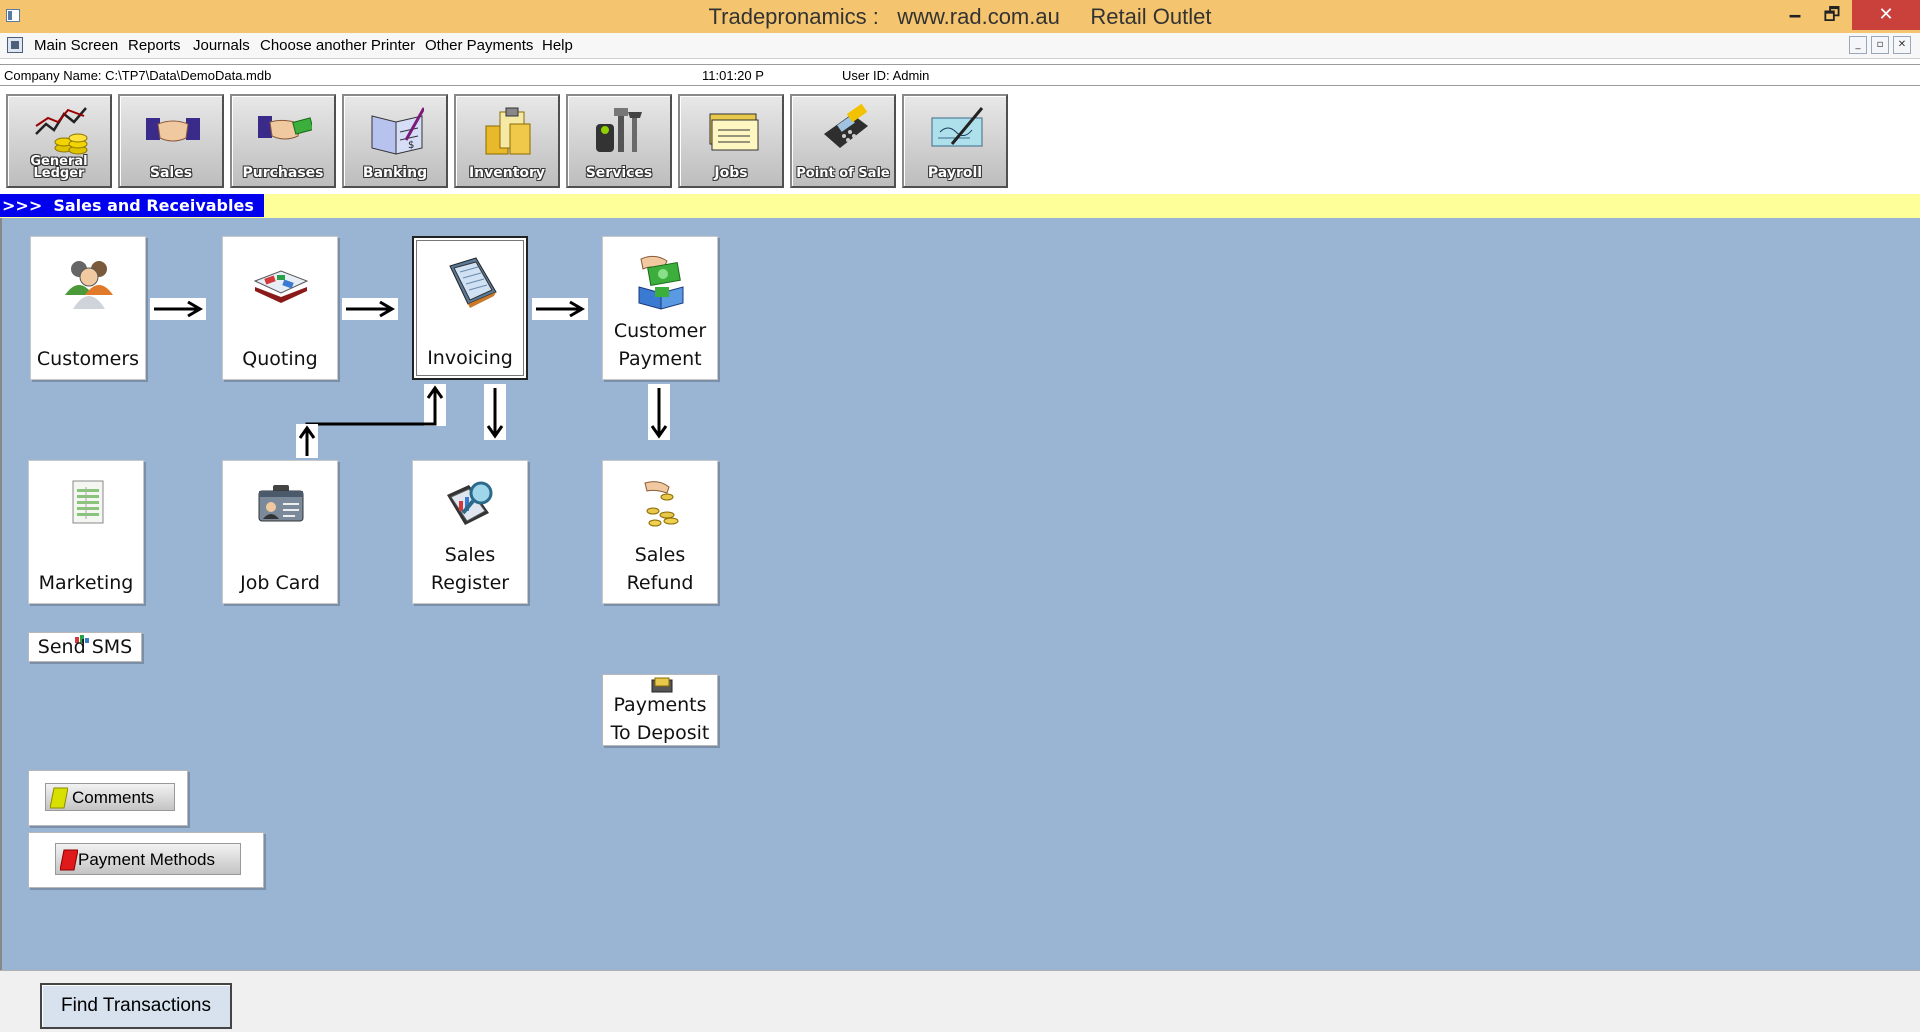 The height and width of the screenshot is (1032, 1920). What do you see at coordinates (61, 131) in the screenshot?
I see `general-ledger-icon` at bounding box center [61, 131].